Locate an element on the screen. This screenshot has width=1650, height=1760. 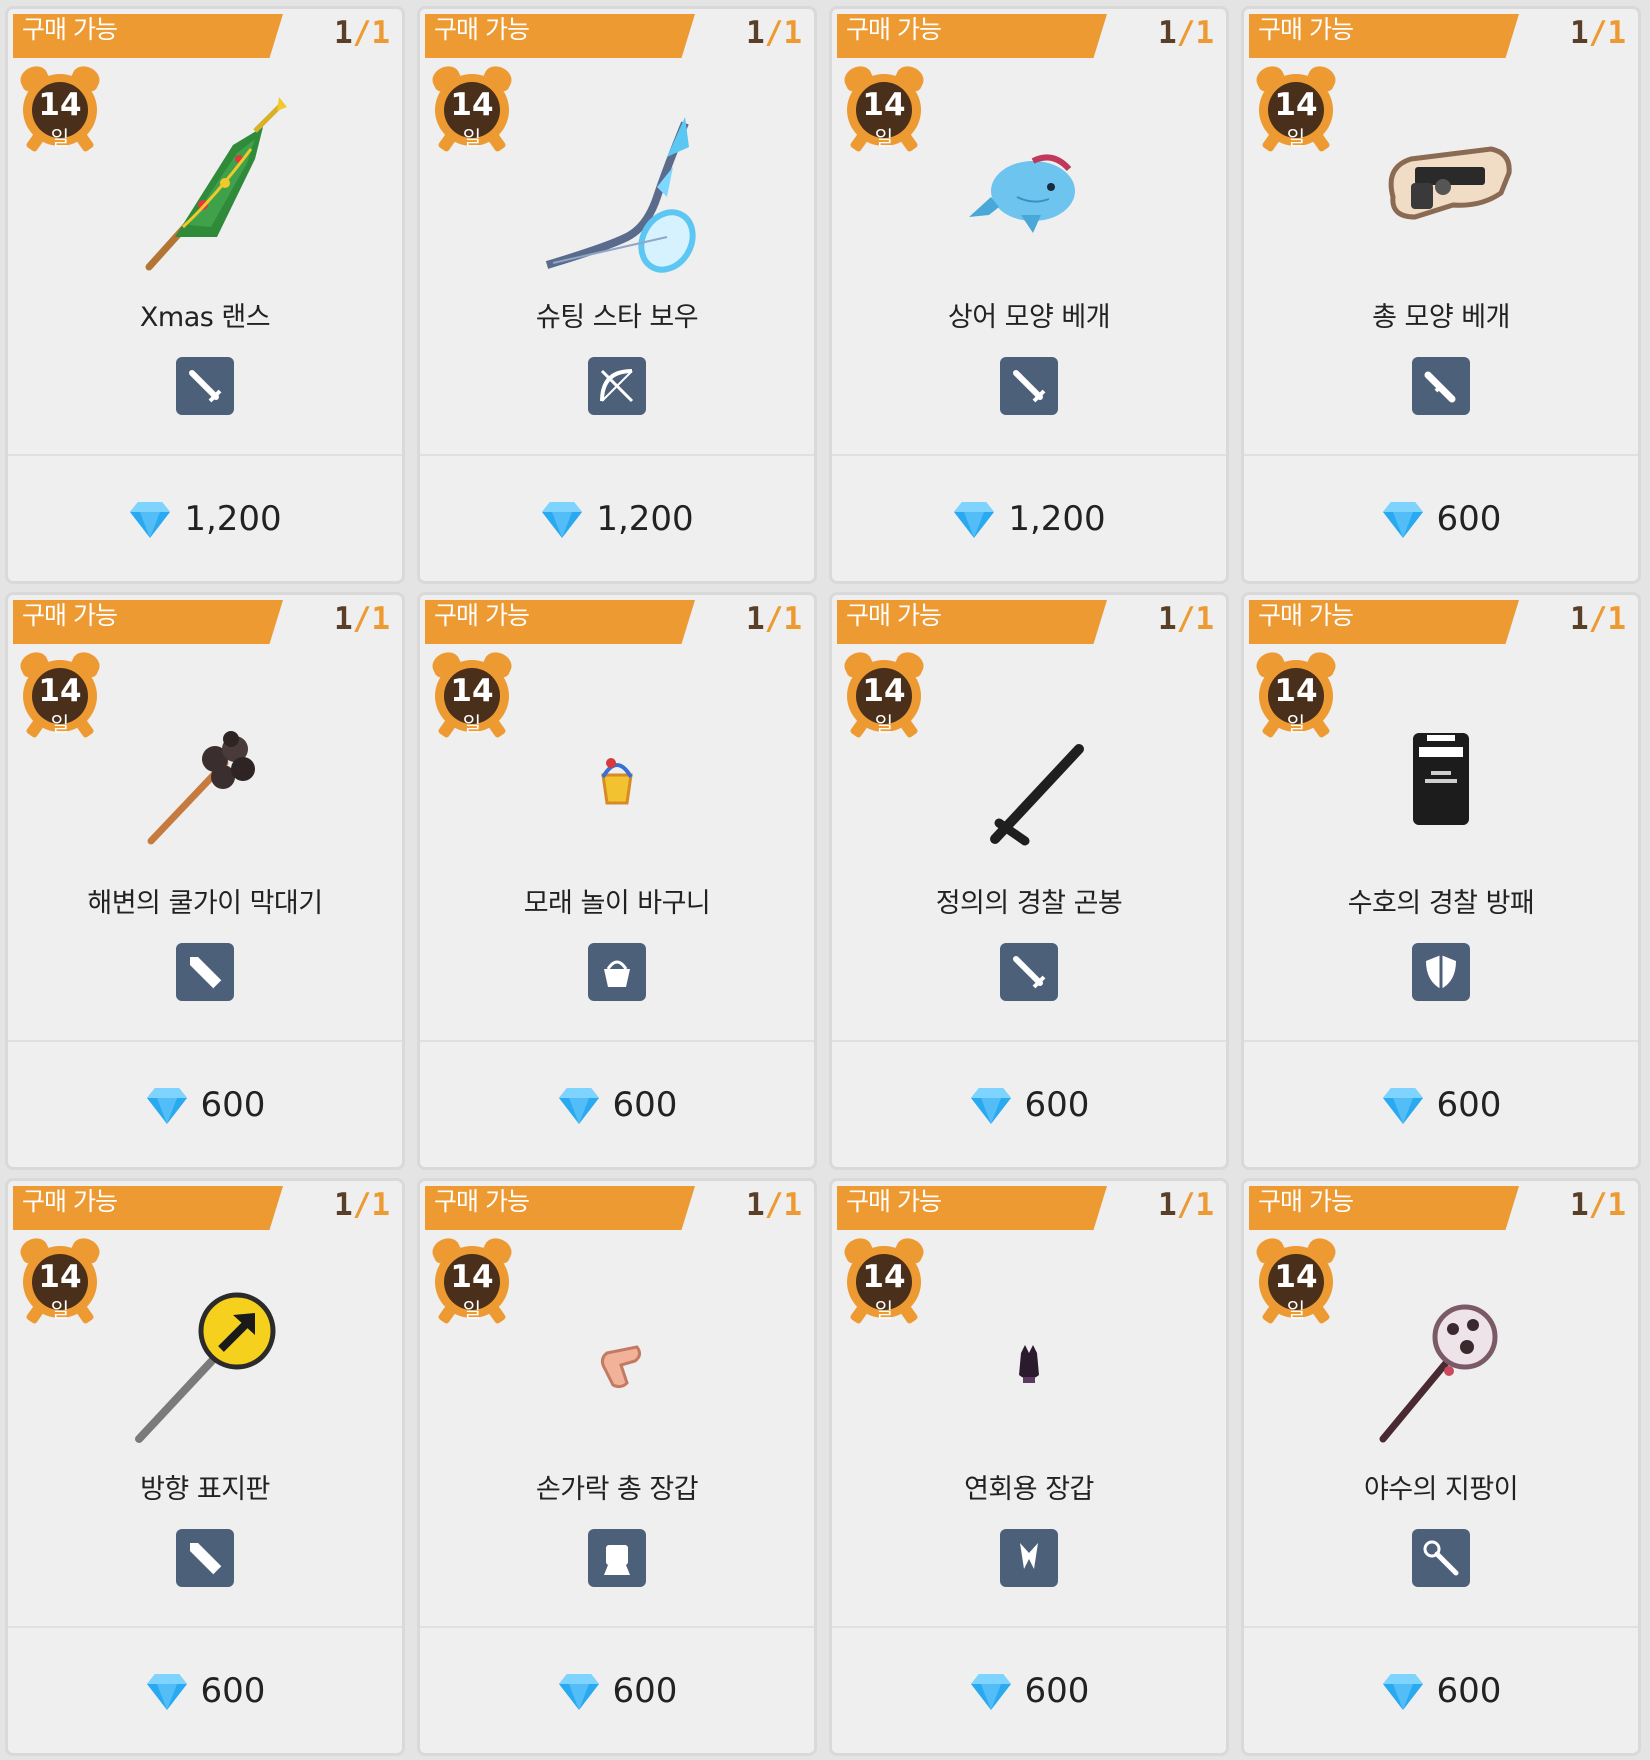
basket-type-icon is located at coordinates (617, 972).